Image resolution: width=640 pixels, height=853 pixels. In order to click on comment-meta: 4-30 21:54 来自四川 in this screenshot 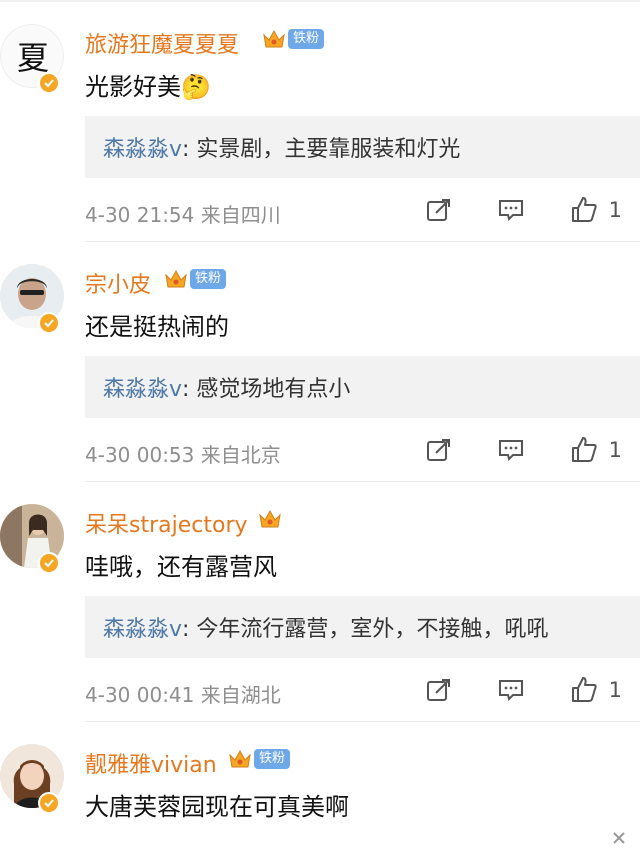, I will do `click(183, 215)`.